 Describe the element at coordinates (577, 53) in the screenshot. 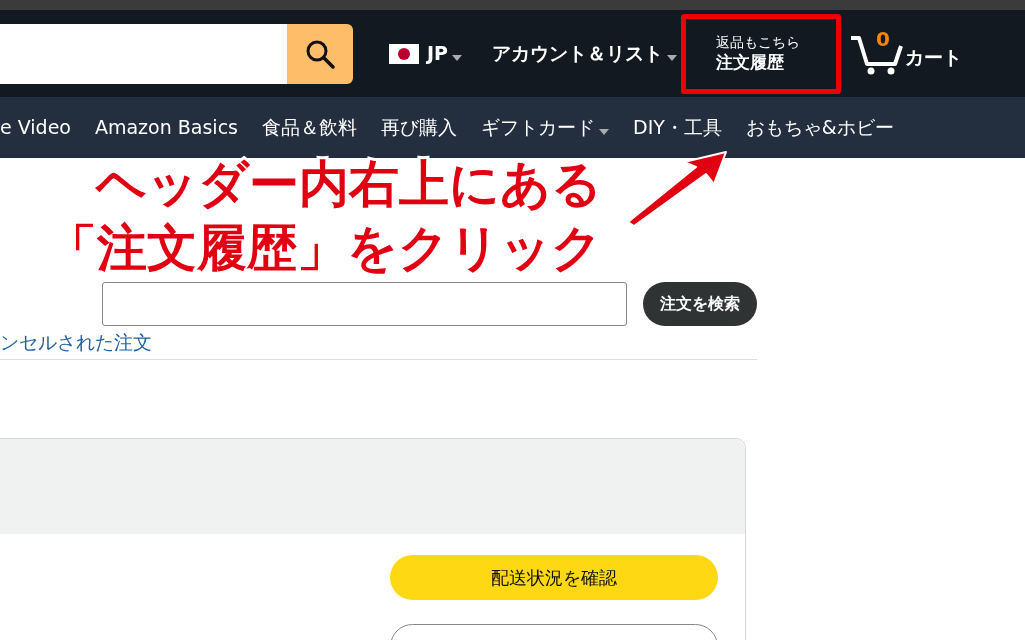

I see `account-menu: アカウント＆リスト` at that location.